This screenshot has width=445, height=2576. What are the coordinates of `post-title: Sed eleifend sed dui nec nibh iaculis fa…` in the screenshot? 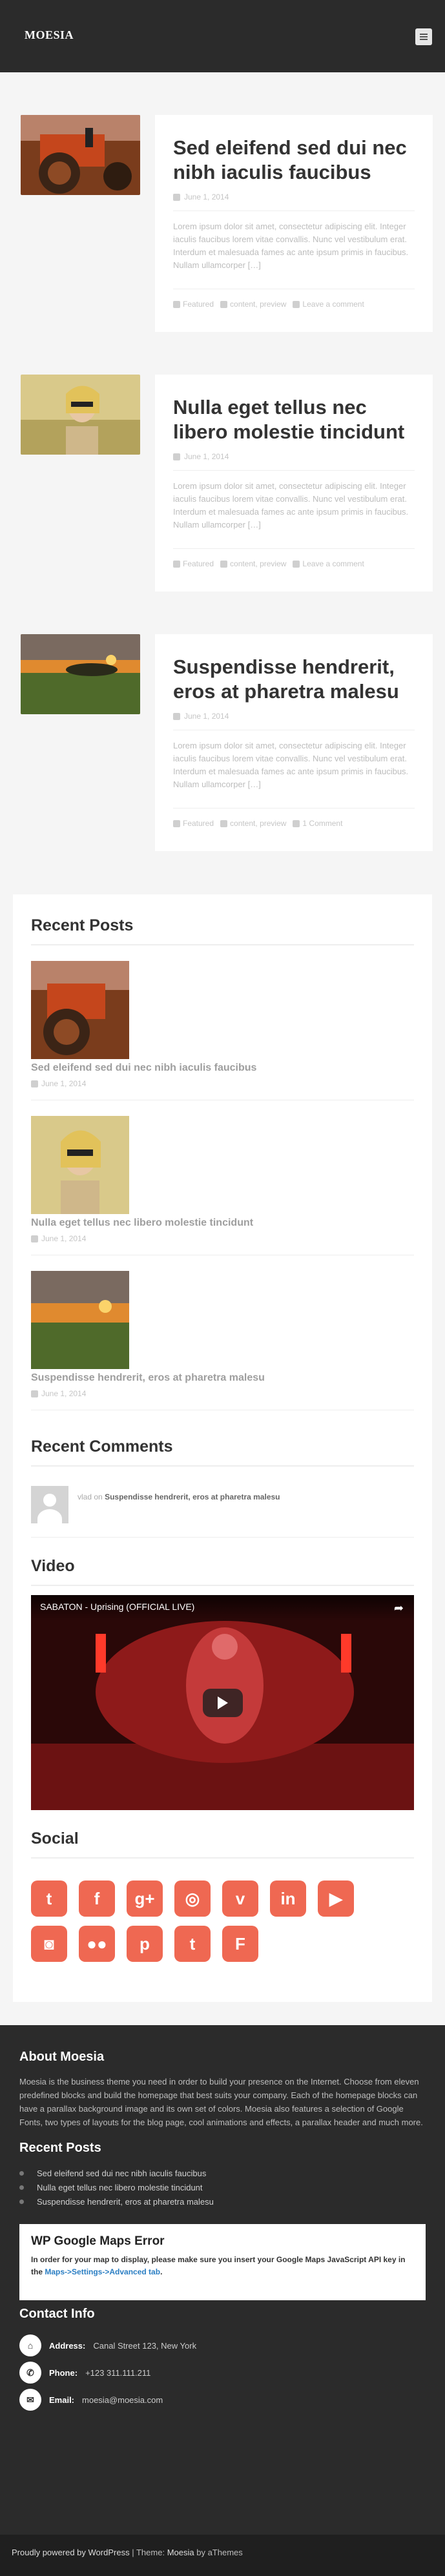 It's located at (294, 160).